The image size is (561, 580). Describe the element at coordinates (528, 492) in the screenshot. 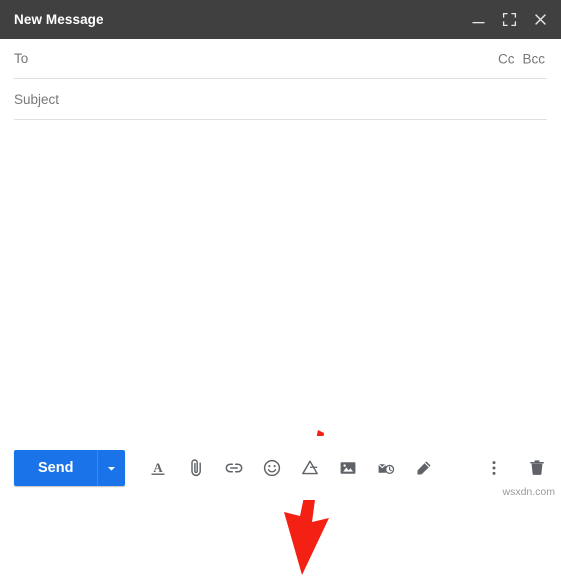

I see `watermark: wsxdn.com` at that location.